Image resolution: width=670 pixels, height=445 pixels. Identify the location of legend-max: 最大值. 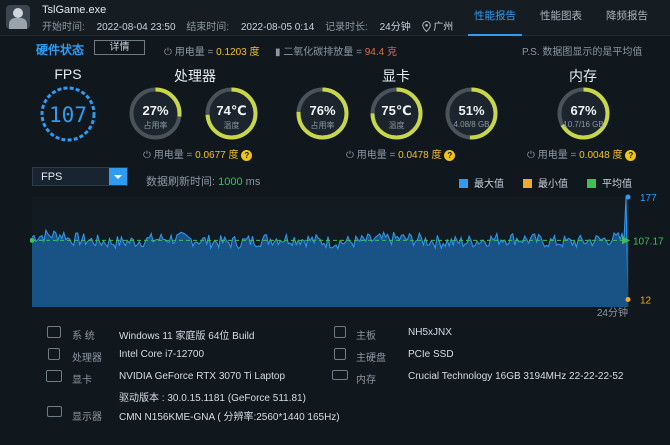
(481, 182).